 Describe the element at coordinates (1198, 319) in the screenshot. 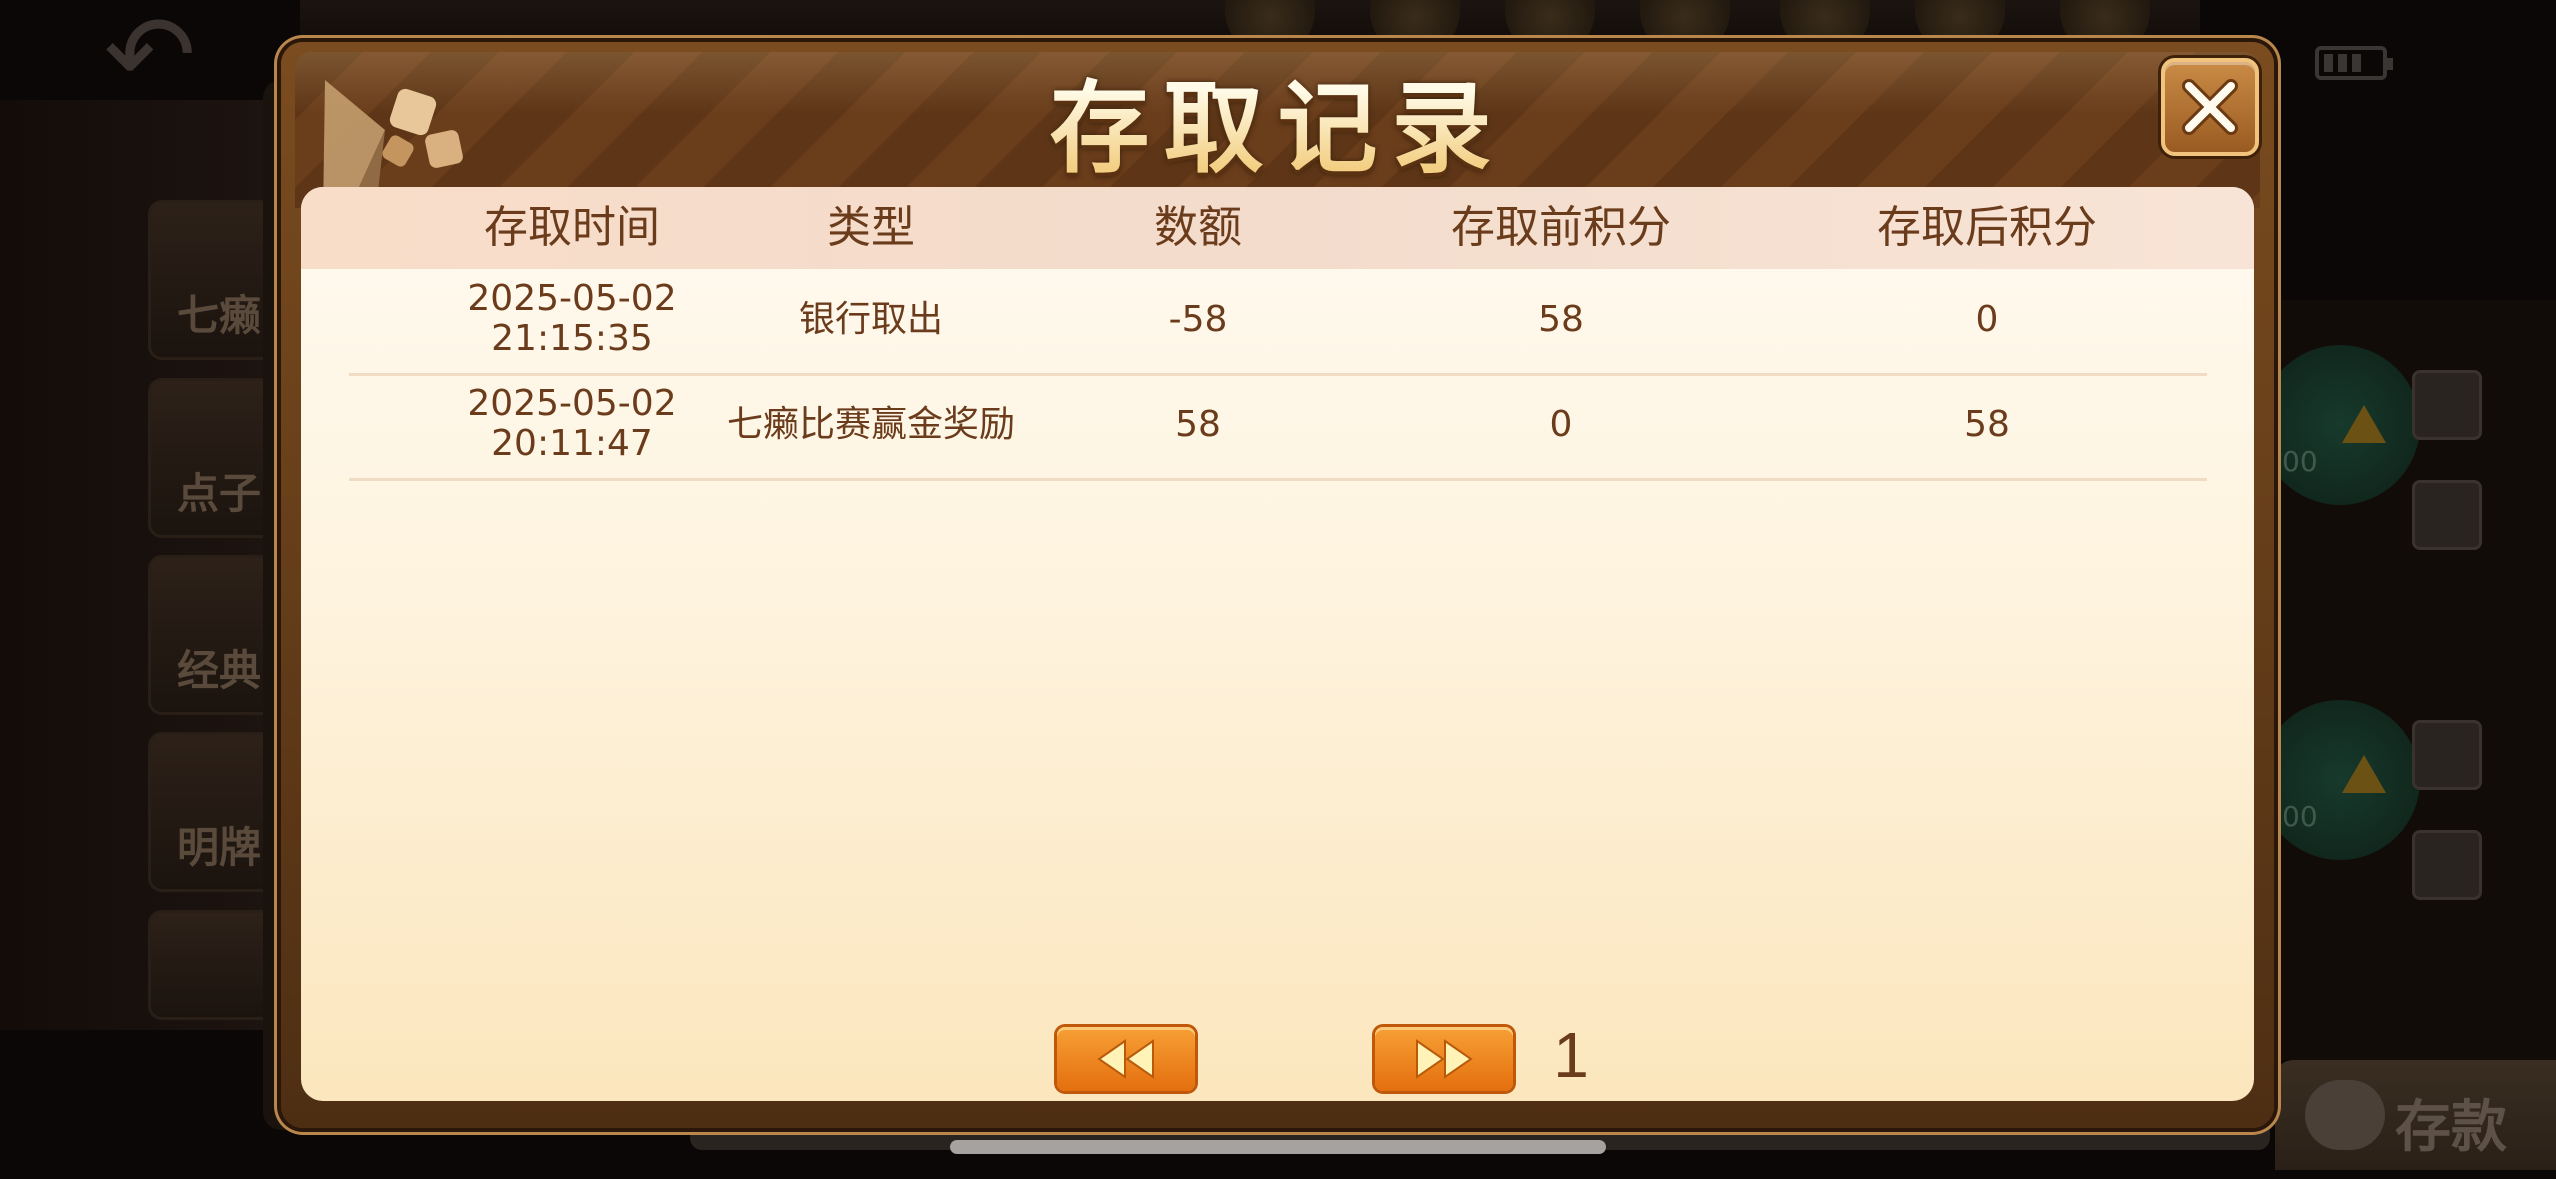

I see `row-amount: -58` at that location.